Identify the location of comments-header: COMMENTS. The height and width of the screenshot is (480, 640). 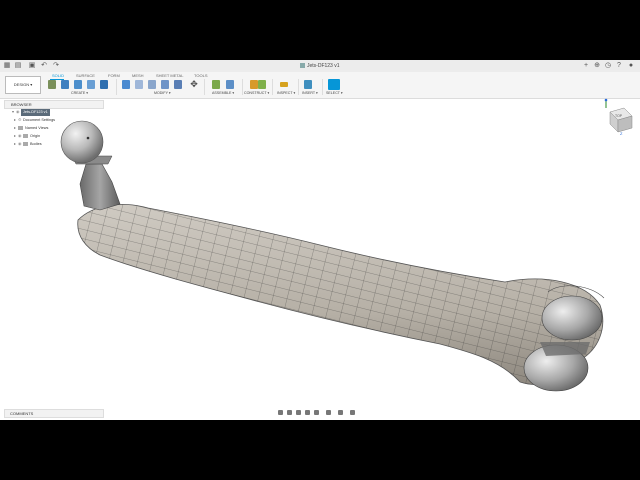
(54, 413).